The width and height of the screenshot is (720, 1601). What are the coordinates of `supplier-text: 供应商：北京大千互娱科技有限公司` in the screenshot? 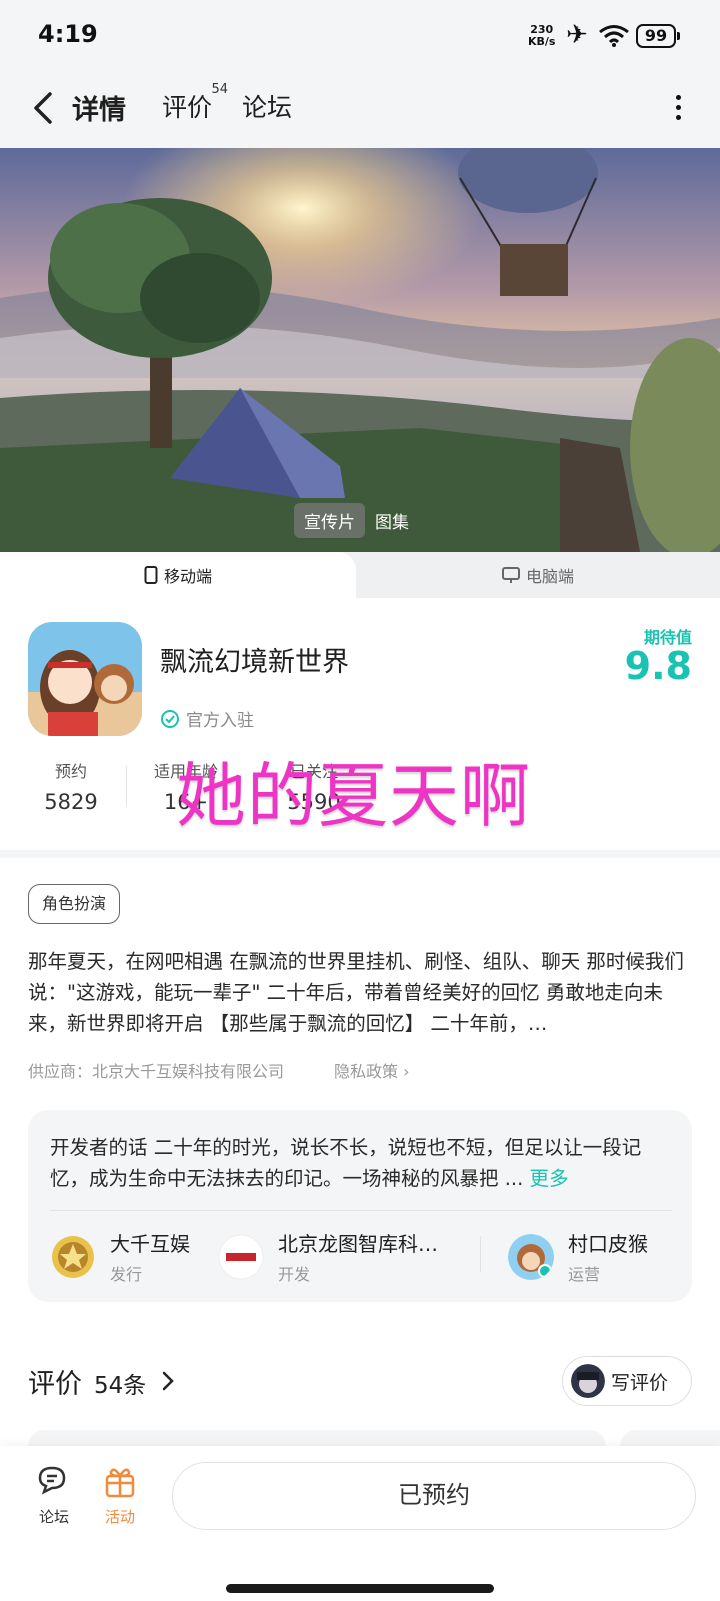 It's located at (156, 1071).